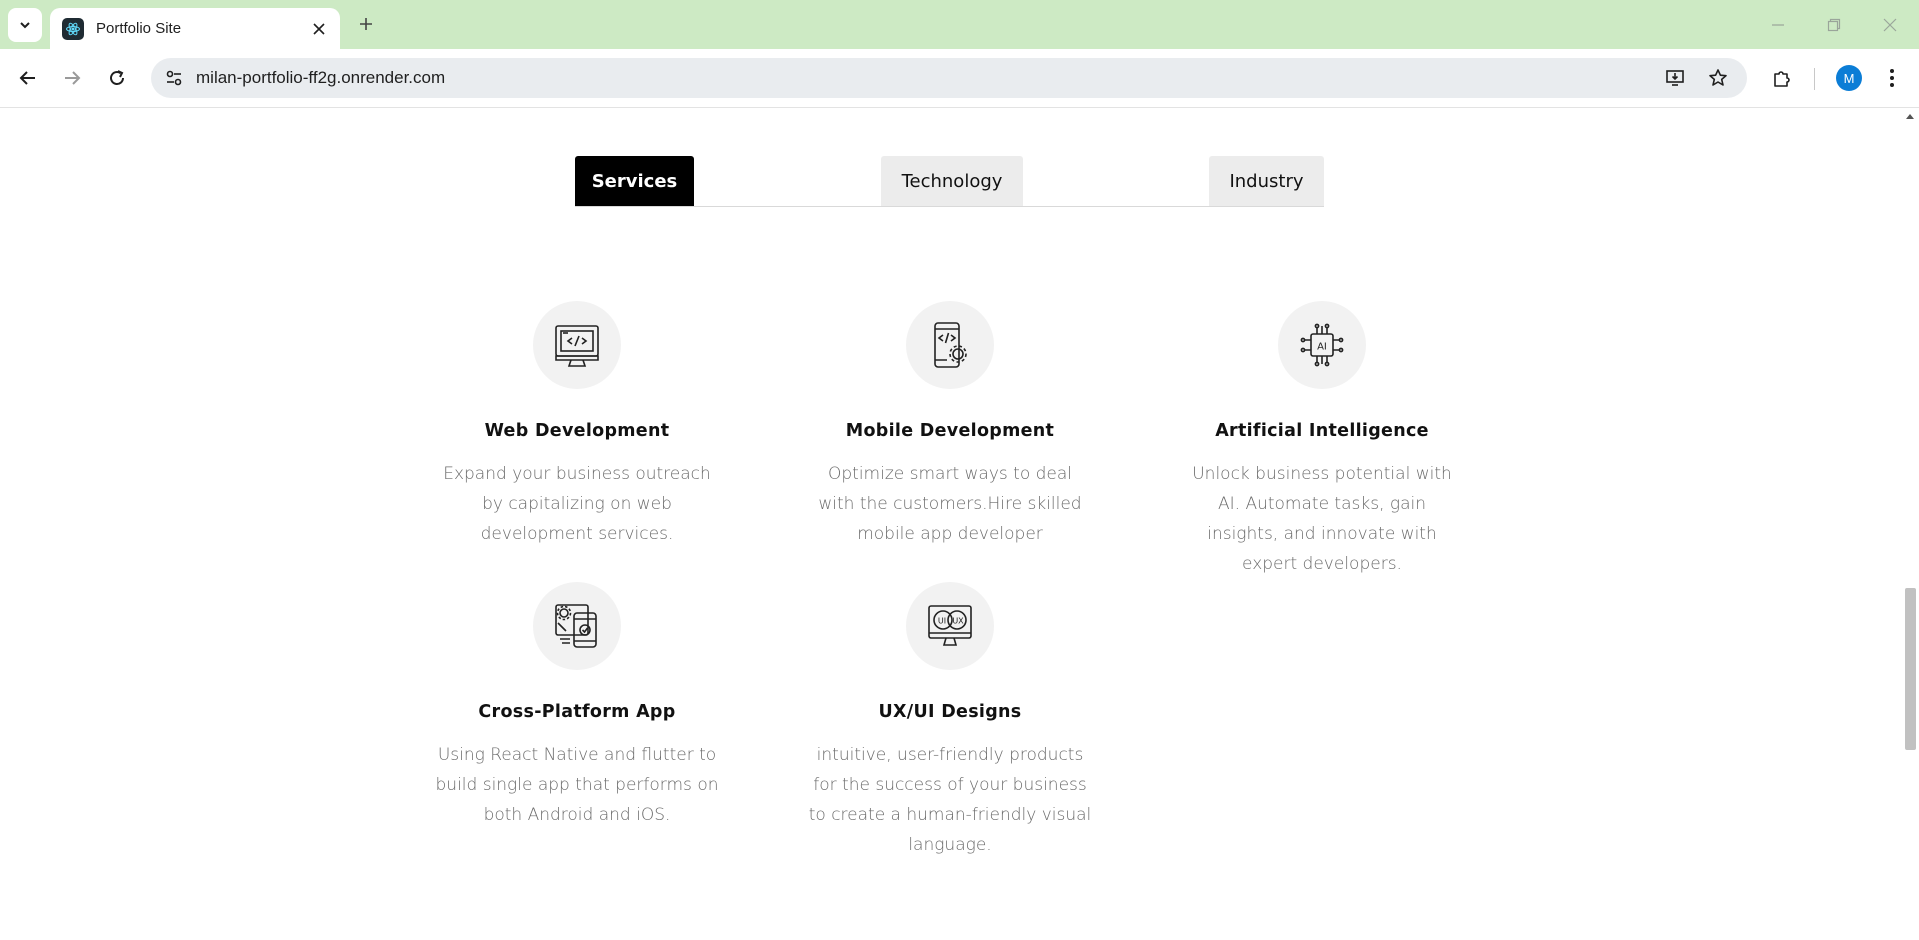 The height and width of the screenshot is (940, 1919). Describe the element at coordinates (1910, 669) in the screenshot. I see `scrollbar-thumb` at that location.